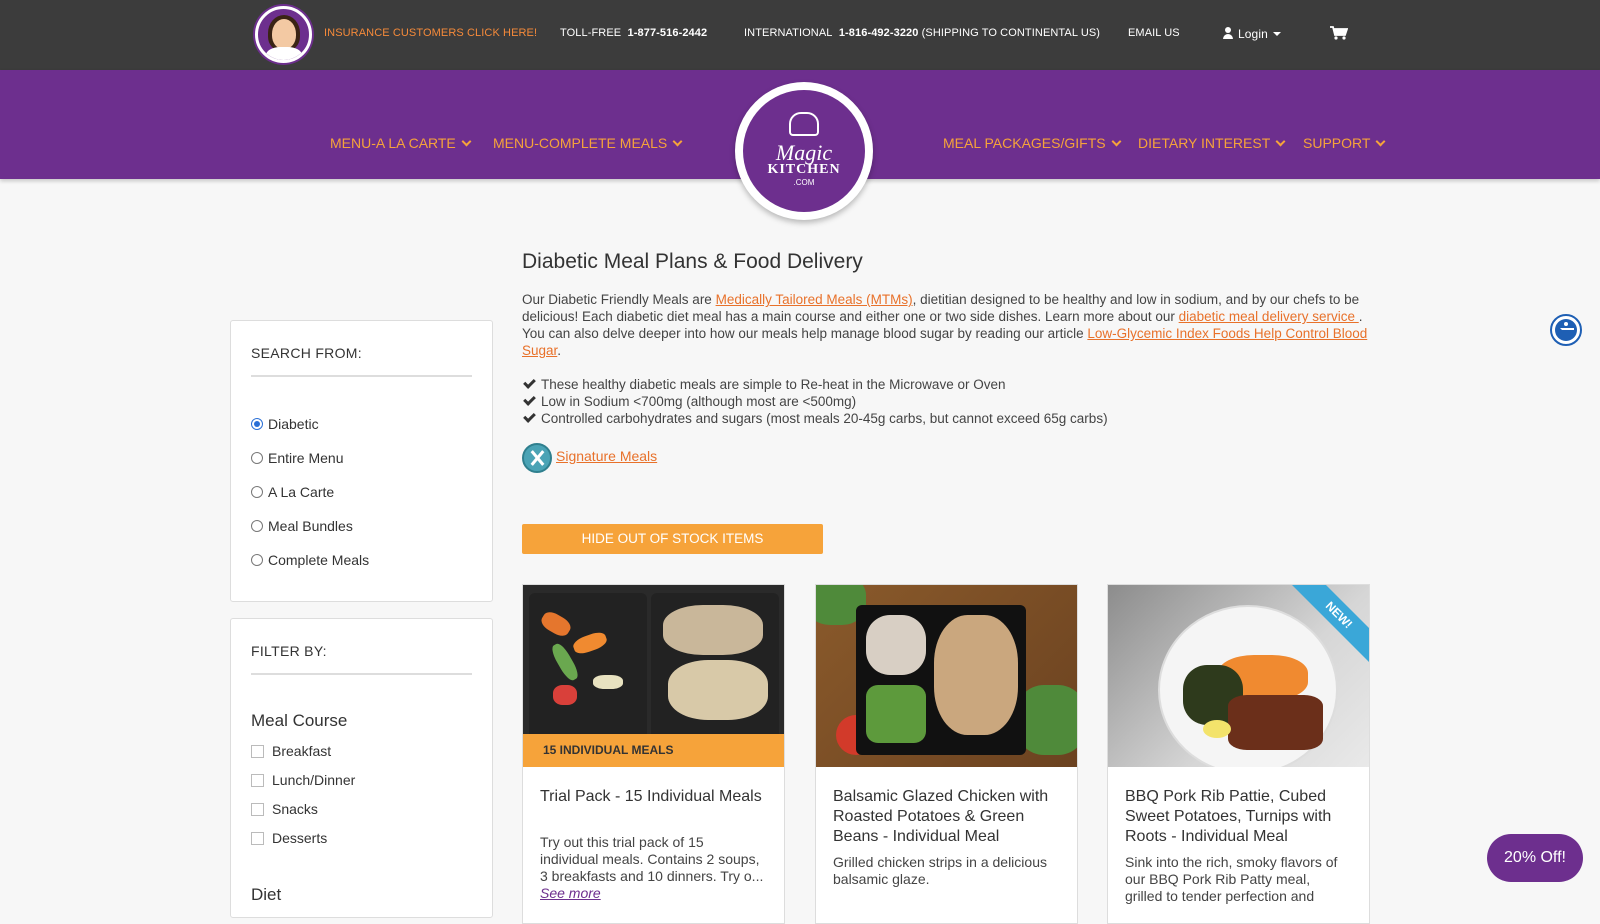 The height and width of the screenshot is (924, 1600). Describe the element at coordinates (295, 809) in the screenshot. I see `checkbox-label: Snacks` at that location.